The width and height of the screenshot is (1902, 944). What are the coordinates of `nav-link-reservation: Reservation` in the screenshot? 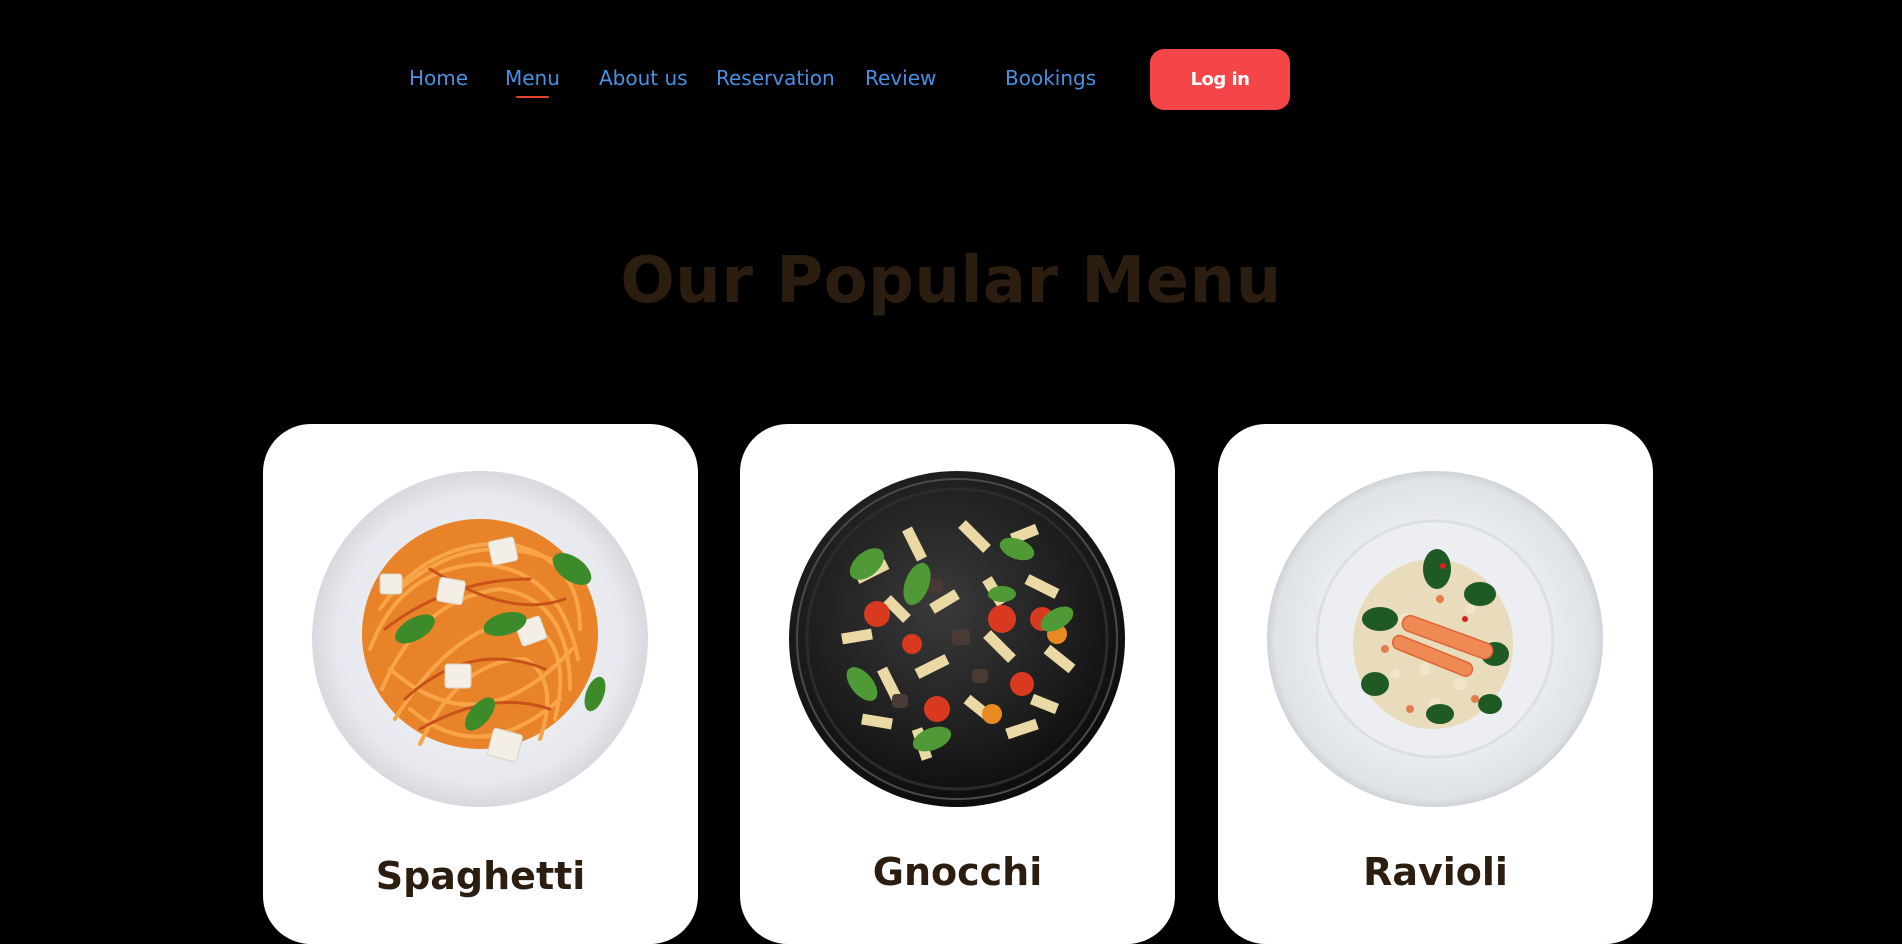 It's located at (775, 78).